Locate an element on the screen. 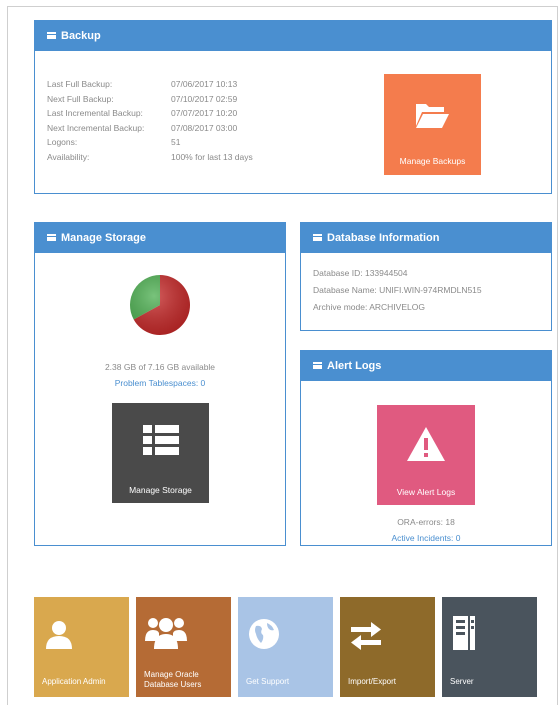  backup-row: Next Incremental Backup: 07/08/2017 03:00 is located at coordinates (142, 127).